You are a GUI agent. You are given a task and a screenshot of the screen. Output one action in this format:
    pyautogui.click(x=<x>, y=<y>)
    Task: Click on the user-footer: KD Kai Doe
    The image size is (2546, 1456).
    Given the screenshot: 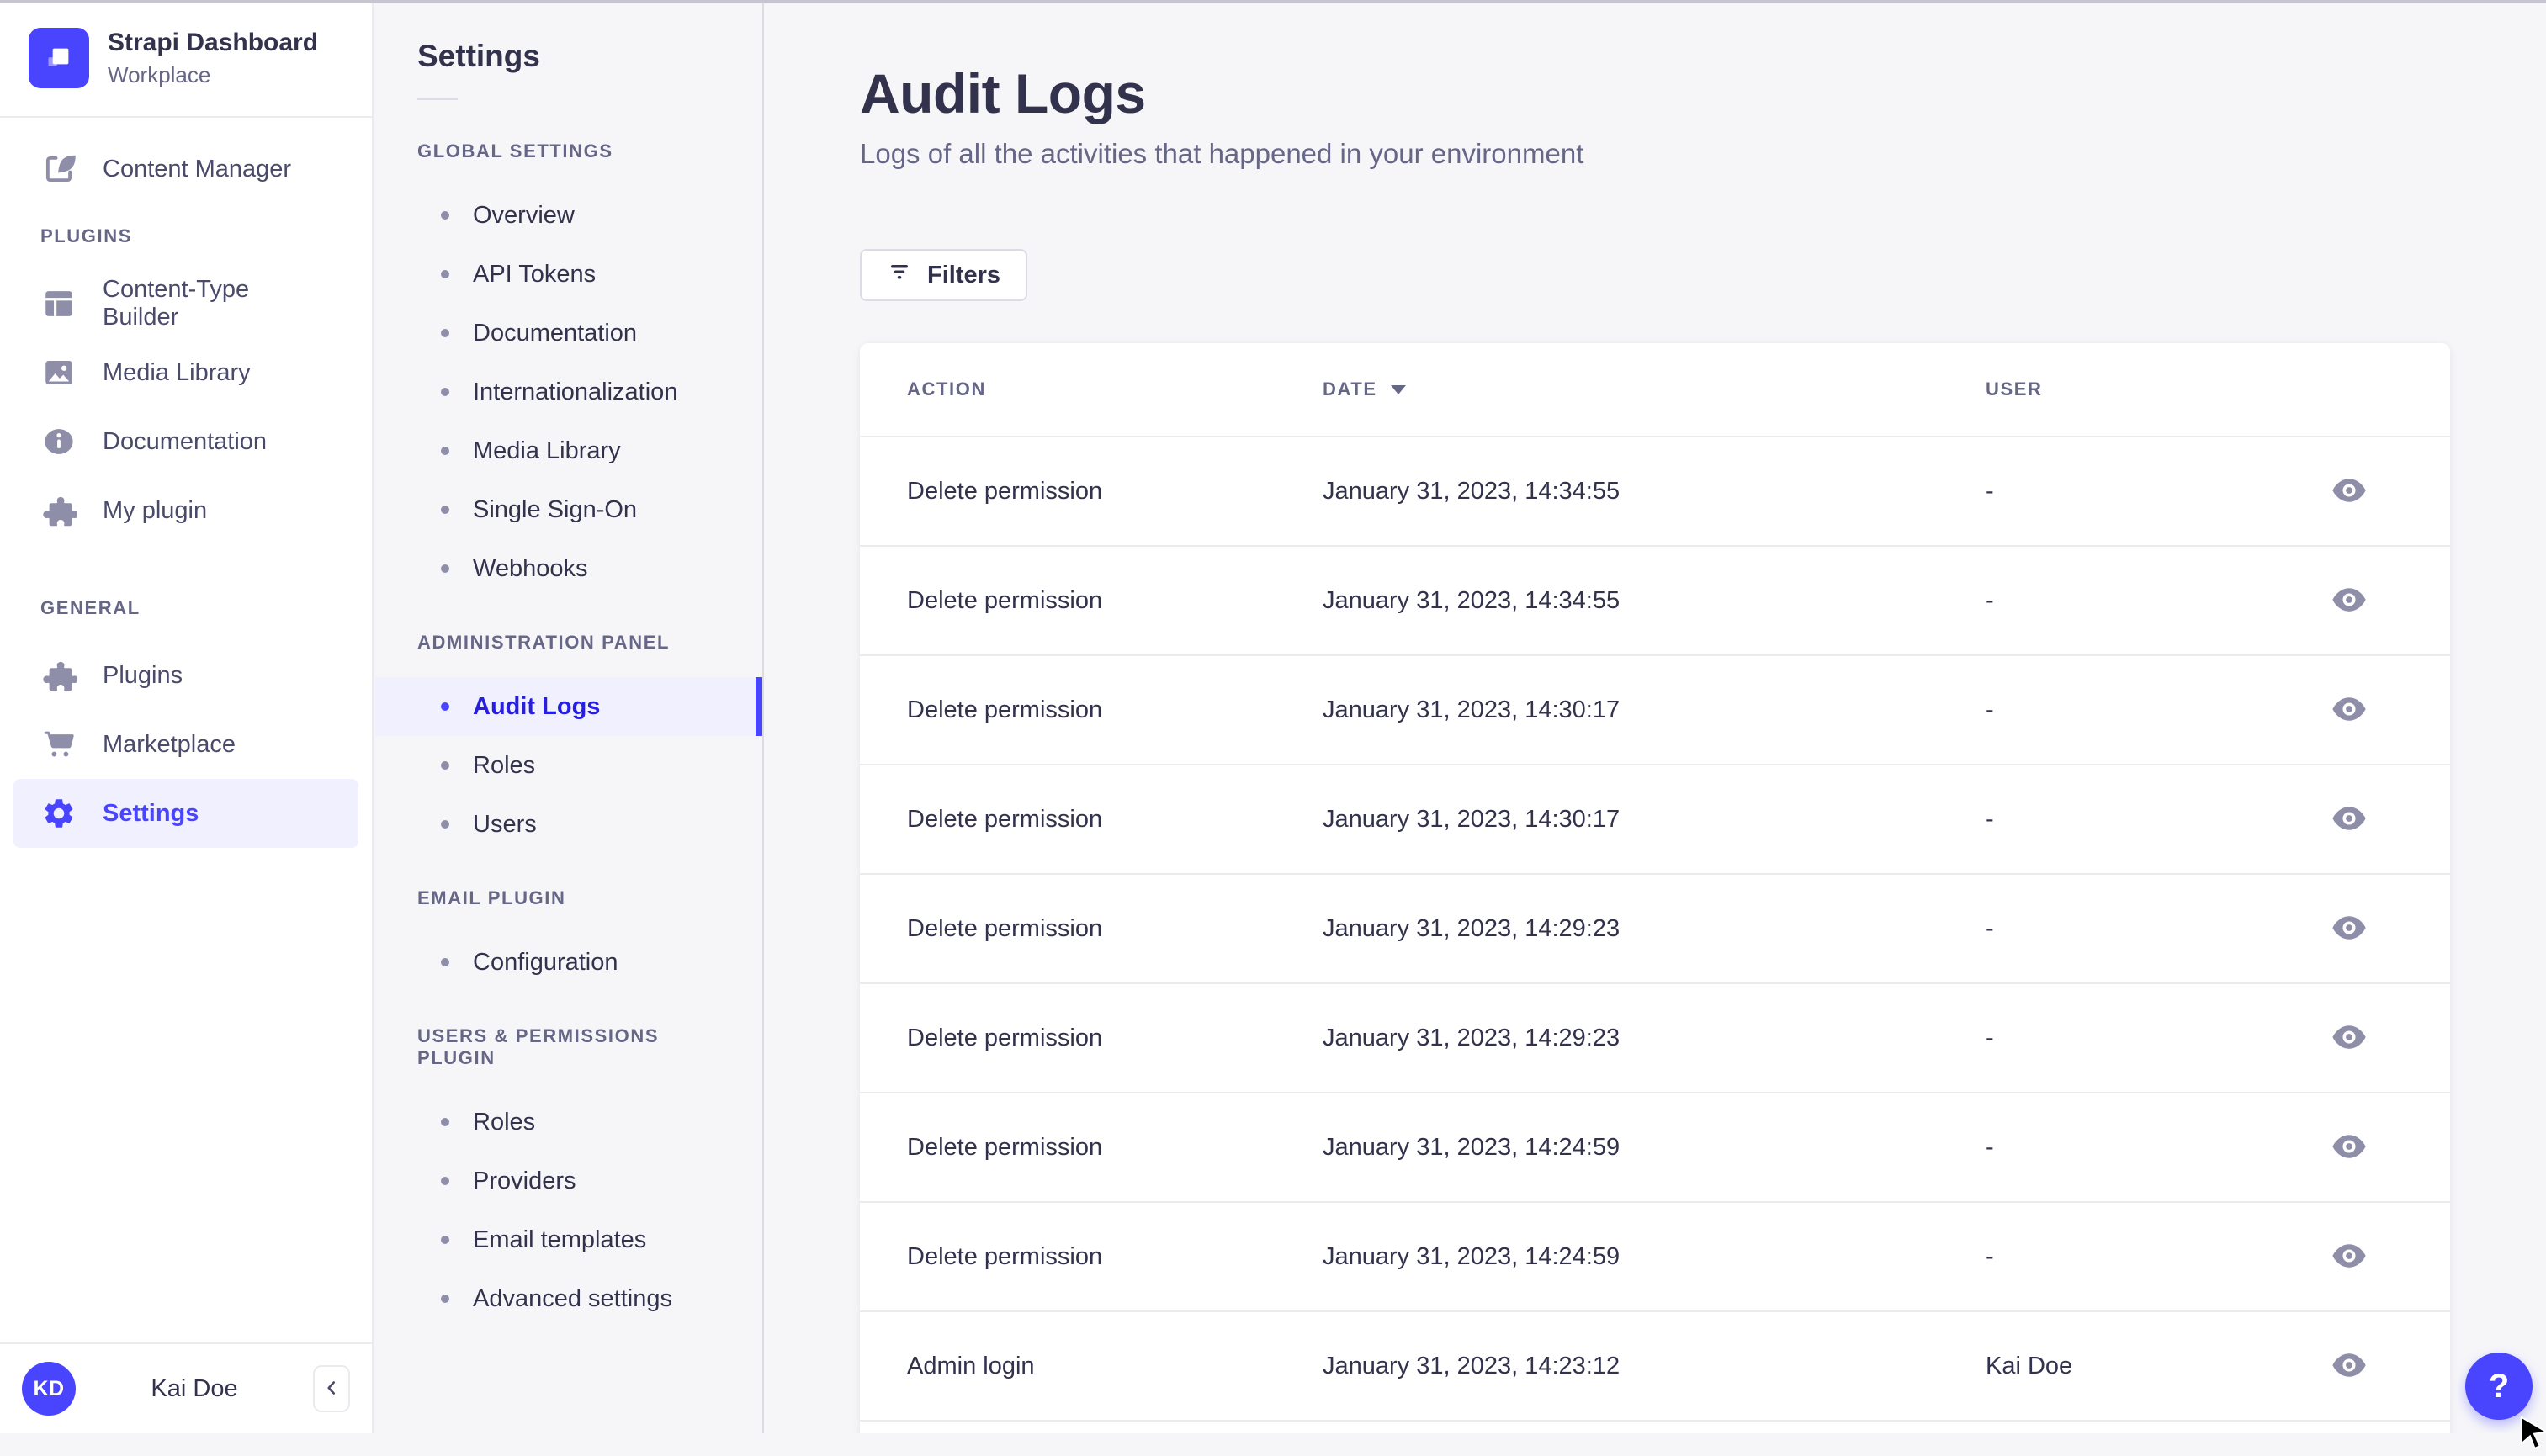 What is the action you would take?
    pyautogui.click(x=186, y=1387)
    